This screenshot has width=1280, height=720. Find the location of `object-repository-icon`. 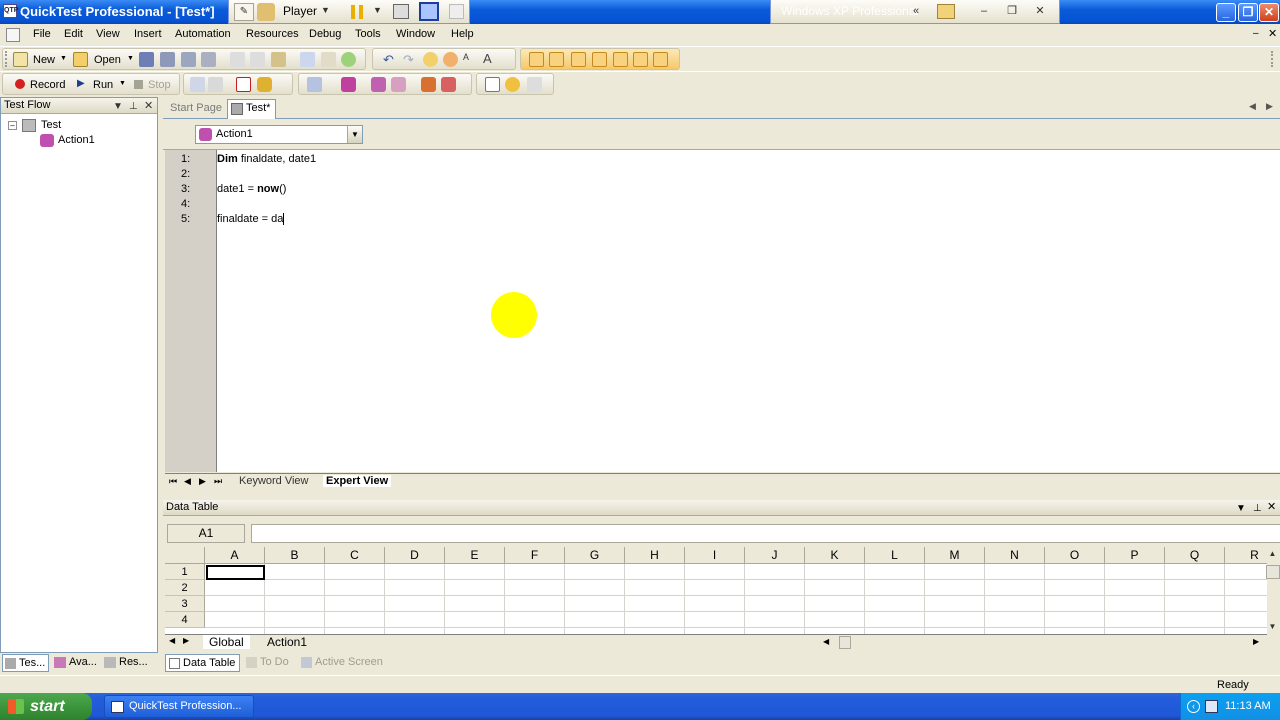

object-repository-icon is located at coordinates (328, 59).